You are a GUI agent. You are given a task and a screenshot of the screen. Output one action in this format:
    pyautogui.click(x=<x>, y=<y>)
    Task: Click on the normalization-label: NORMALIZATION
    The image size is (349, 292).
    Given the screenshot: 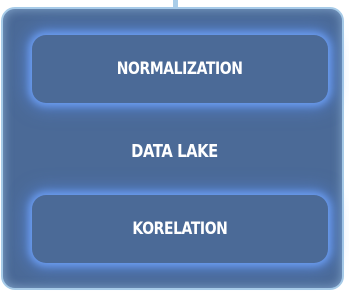 What is the action you would take?
    pyautogui.click(x=180, y=69)
    